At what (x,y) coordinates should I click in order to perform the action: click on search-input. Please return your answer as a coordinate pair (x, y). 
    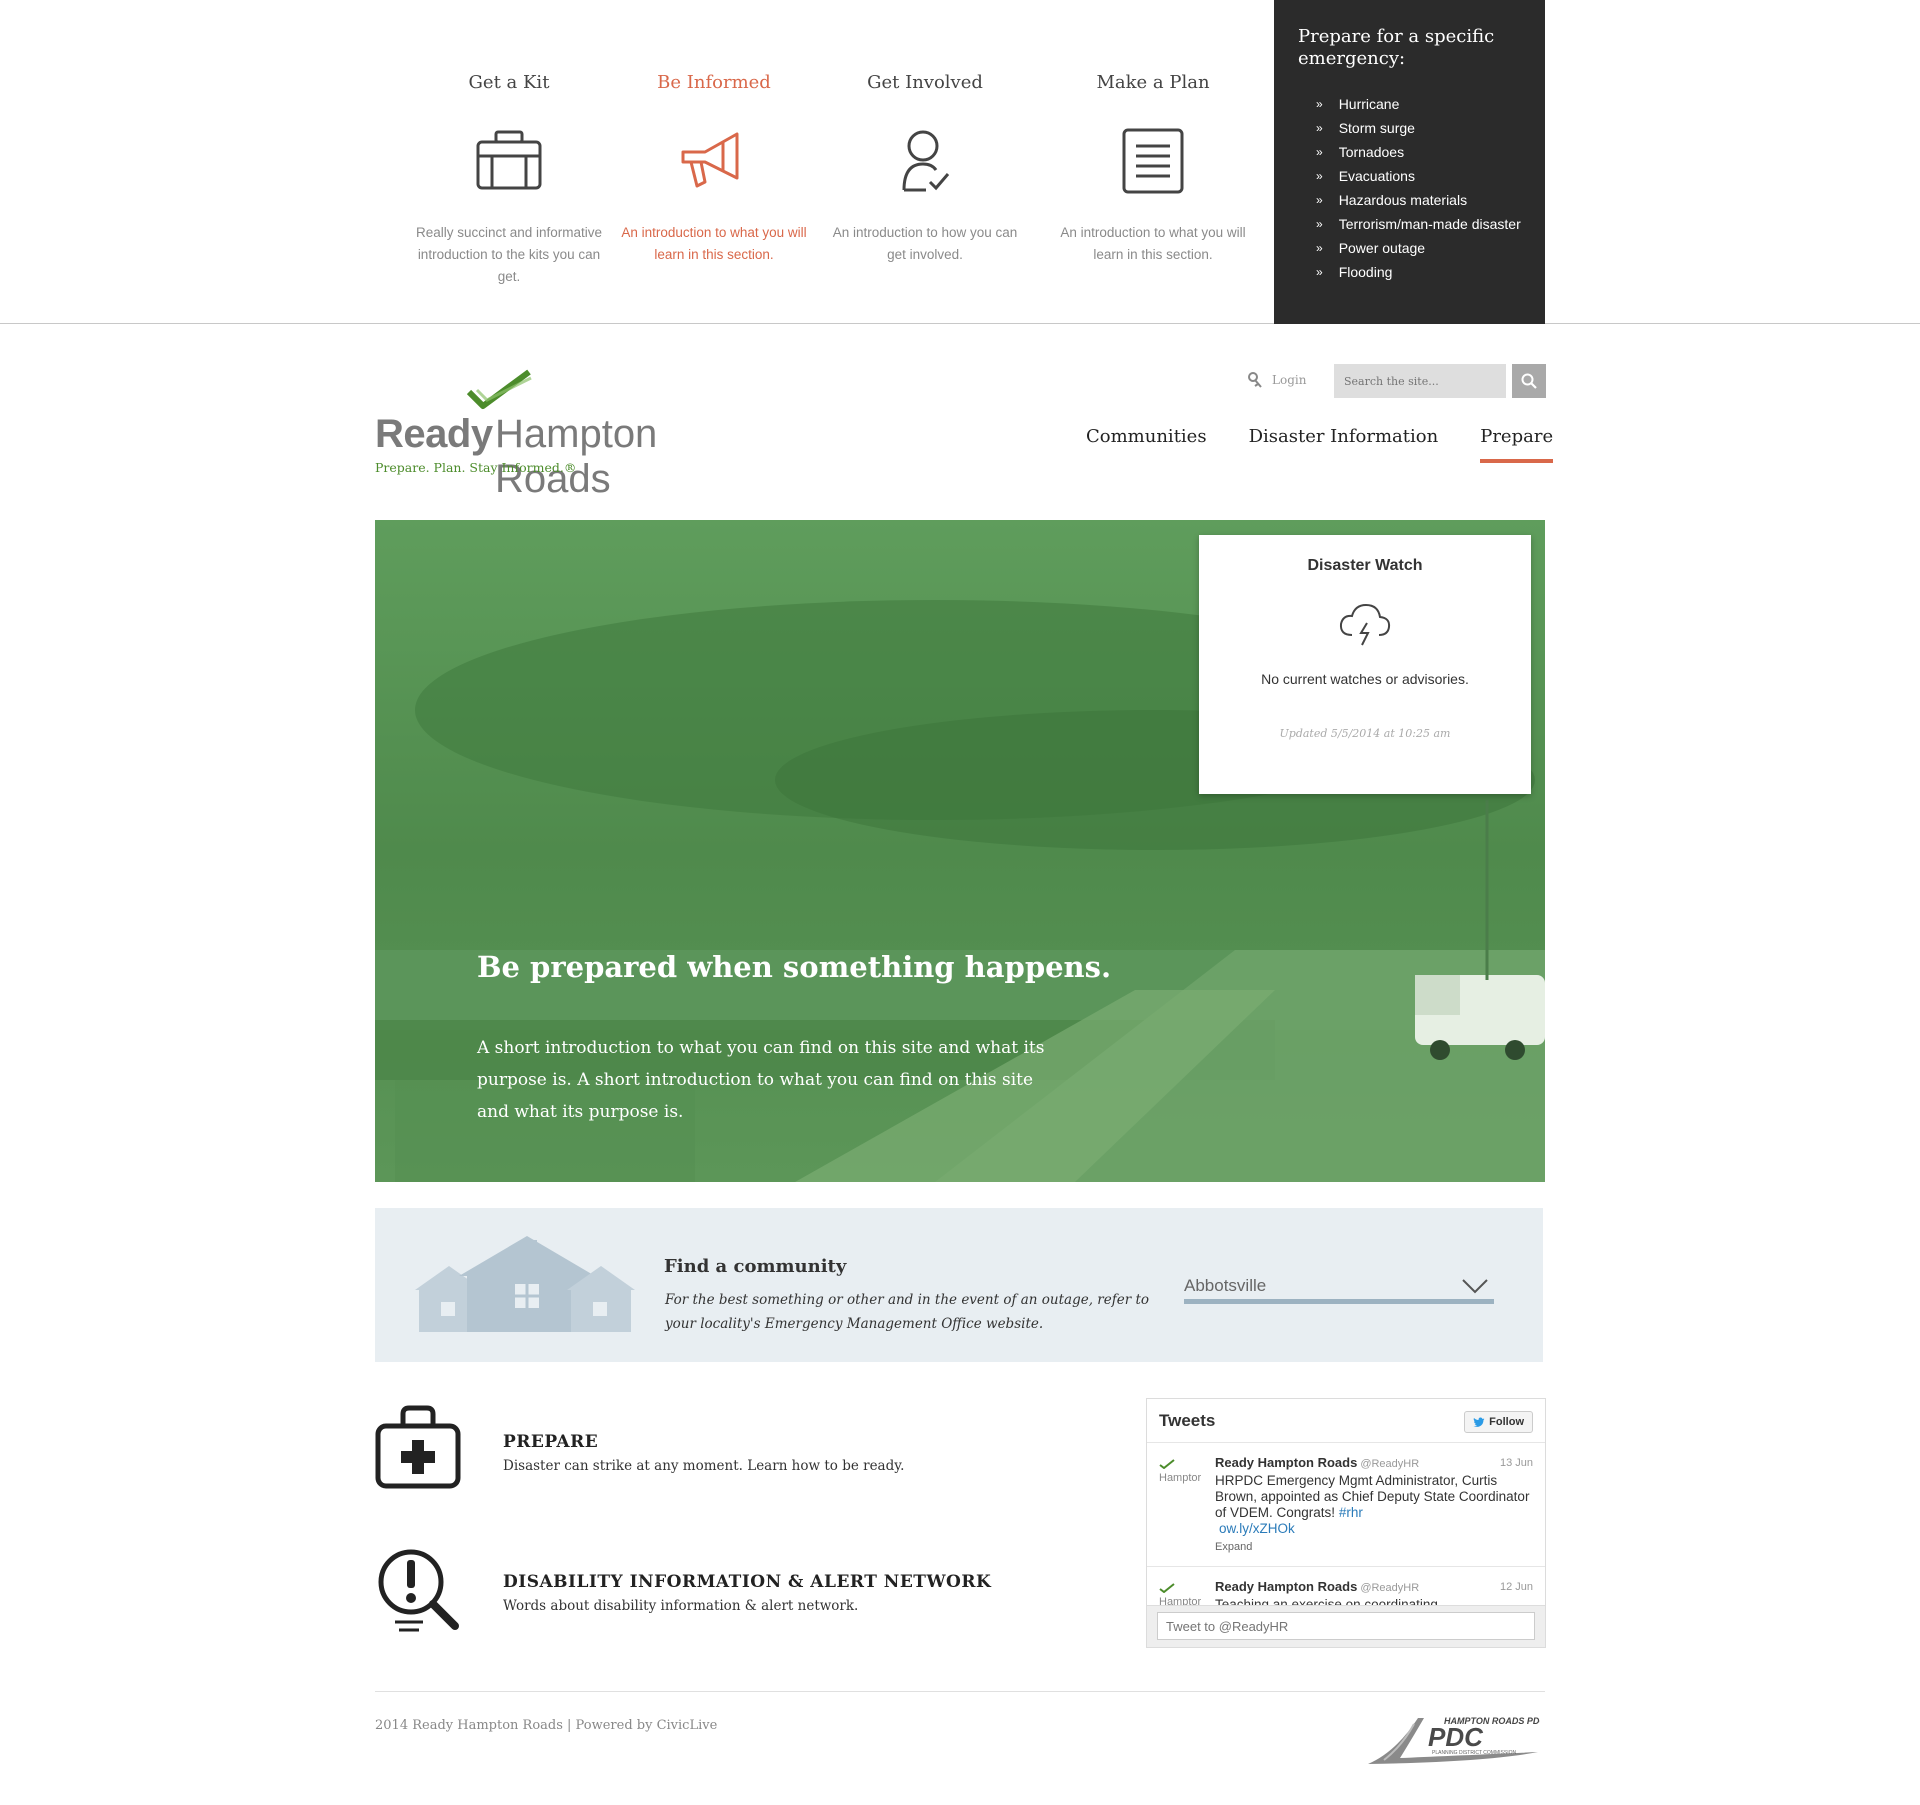
    Looking at the image, I should click on (1420, 381).